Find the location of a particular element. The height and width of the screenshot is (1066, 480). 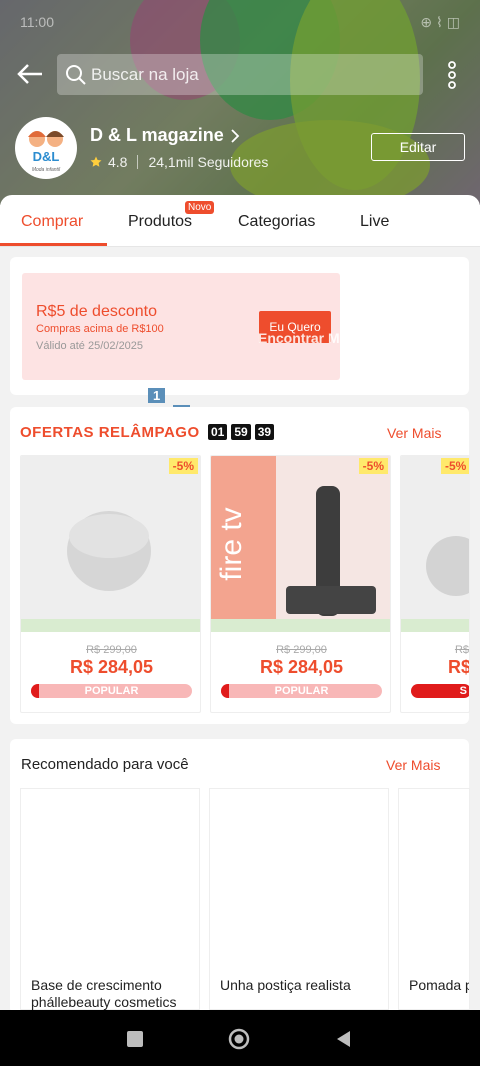

status-icons: ⊕ ⌇ ◫ is located at coordinates (440, 22).